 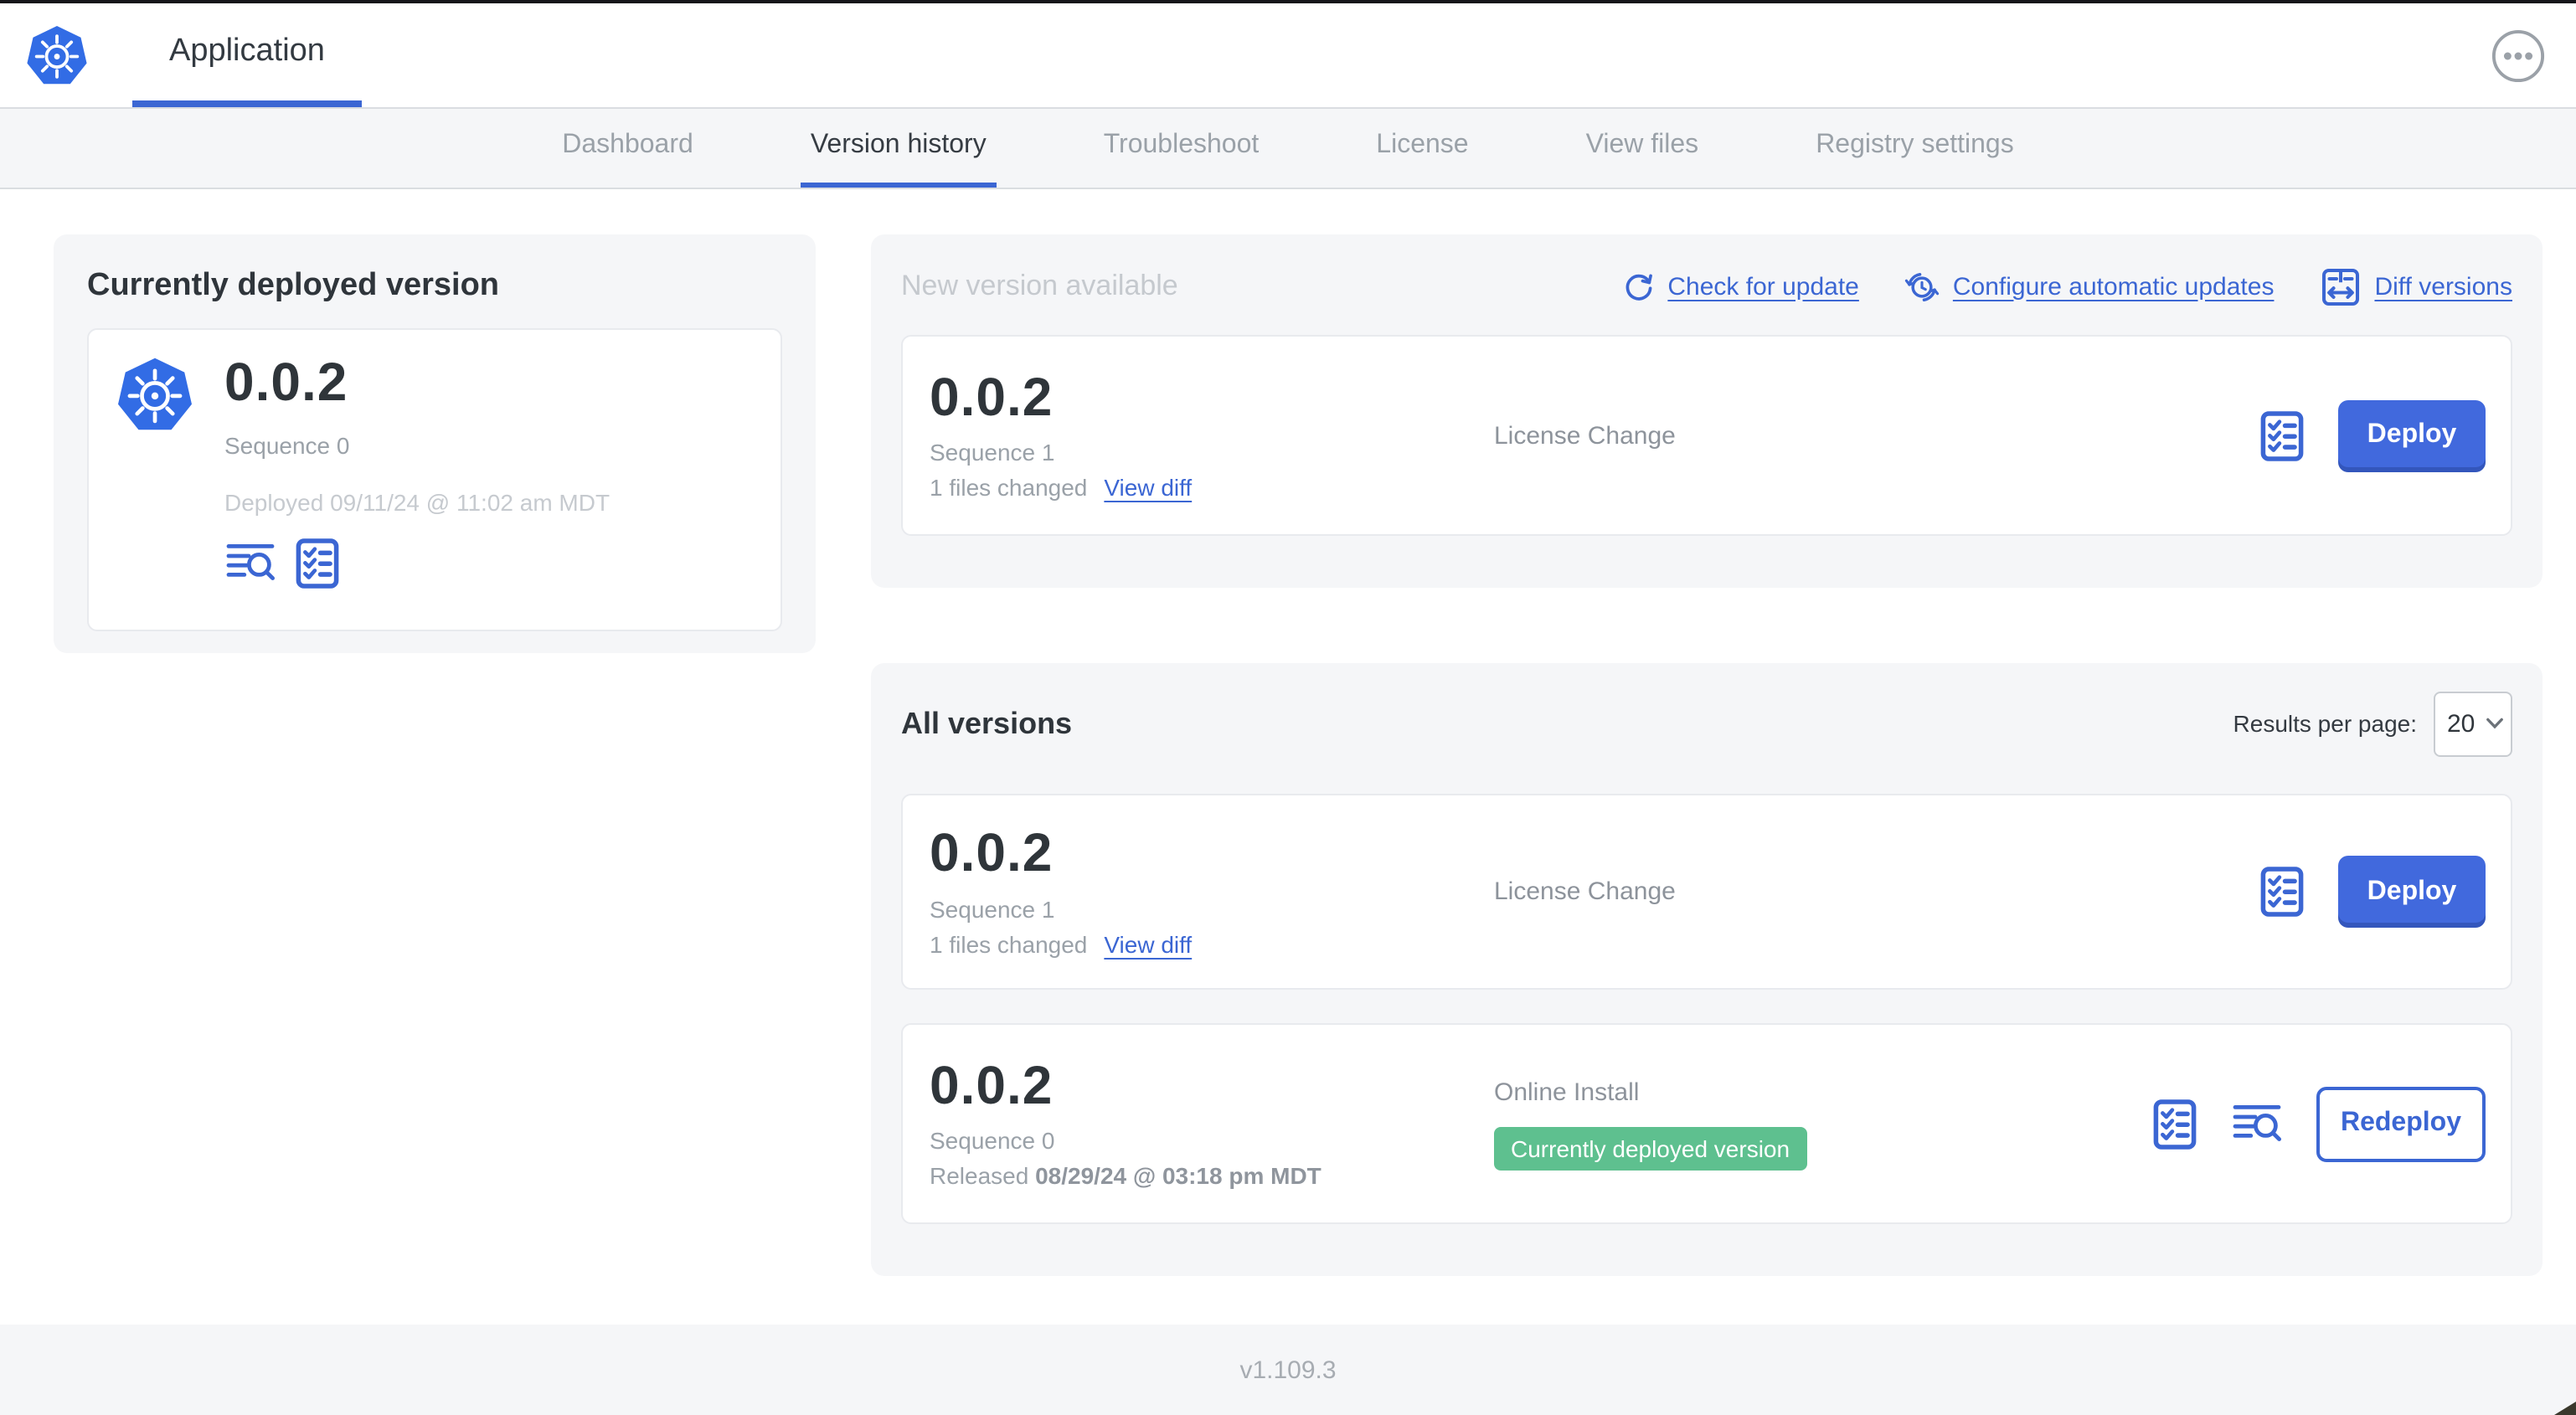 I want to click on more-options-icon, so click(x=2518, y=56).